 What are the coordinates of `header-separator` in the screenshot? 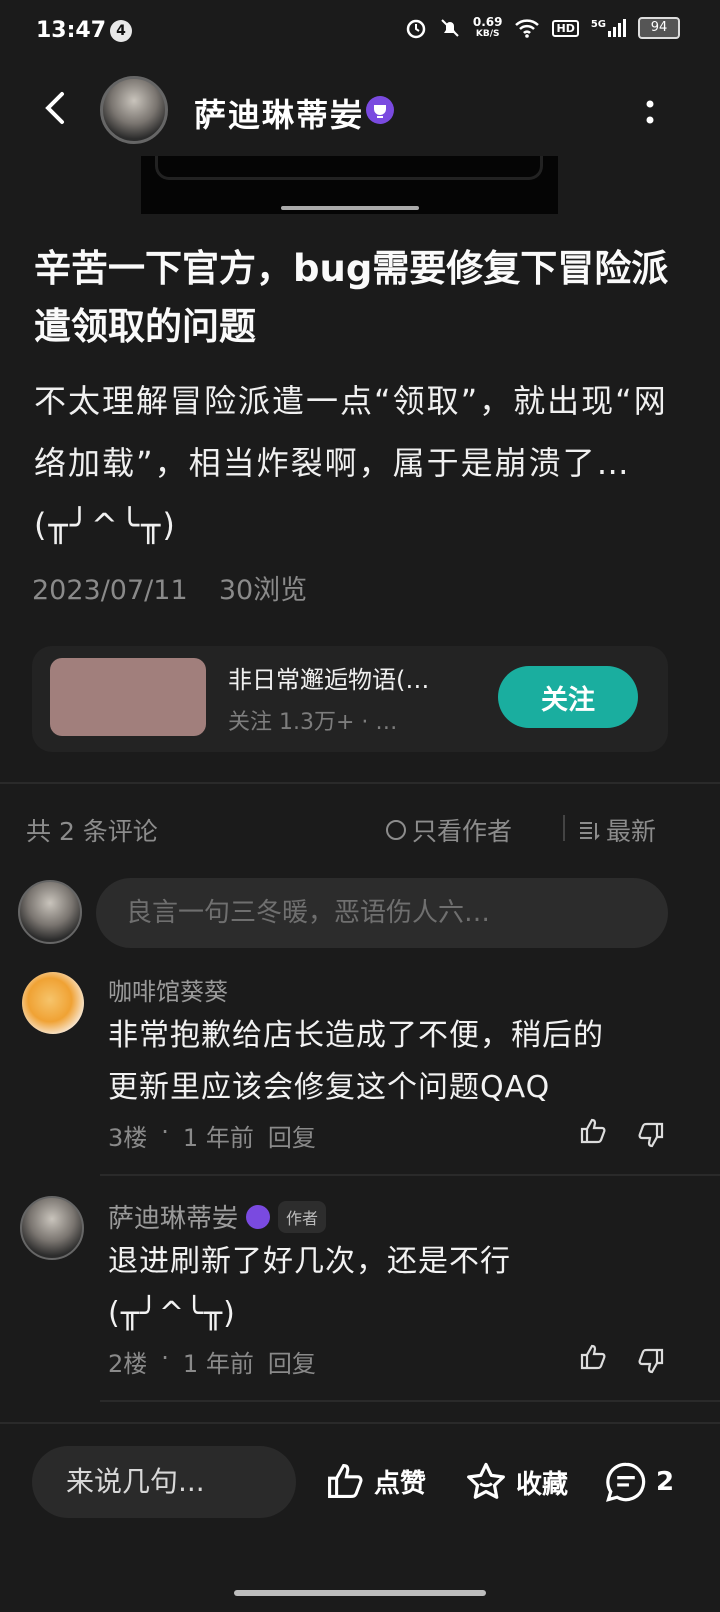 It's located at (564, 828).